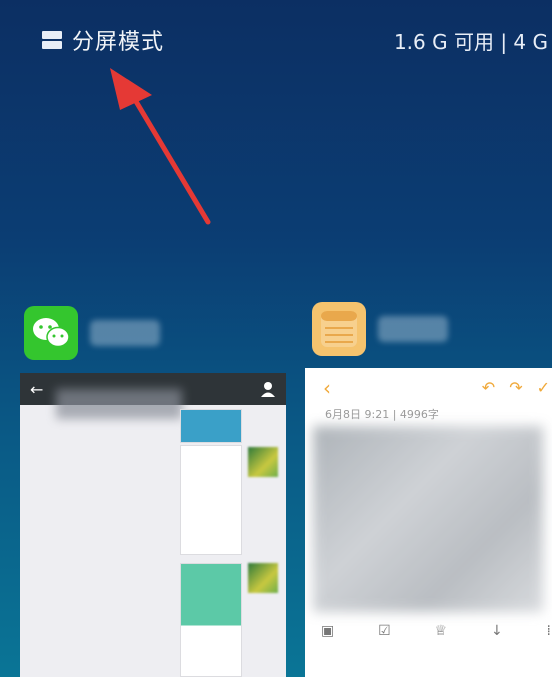 The height and width of the screenshot is (677, 552). I want to click on undo-icon: ↶, so click(488, 387).